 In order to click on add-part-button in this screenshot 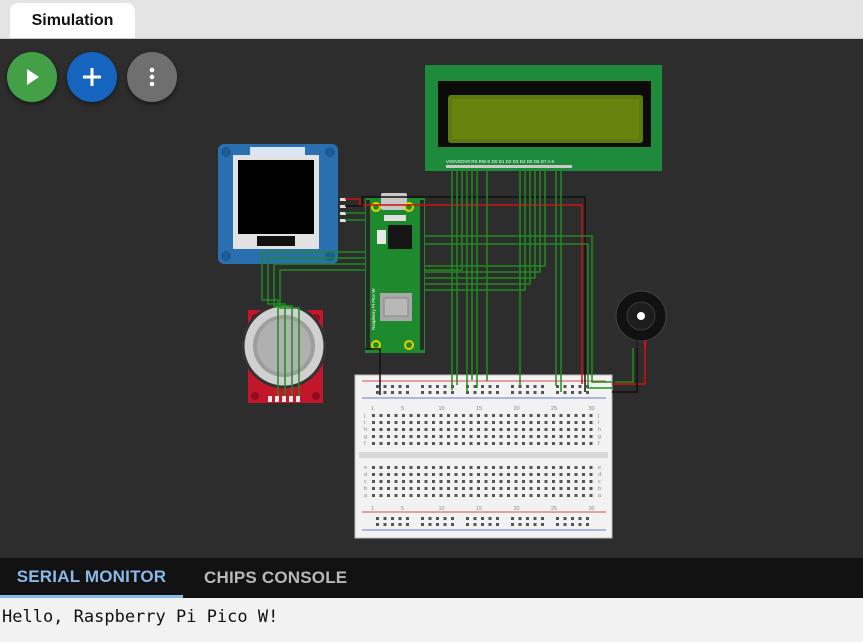, I will do `click(92, 77)`.